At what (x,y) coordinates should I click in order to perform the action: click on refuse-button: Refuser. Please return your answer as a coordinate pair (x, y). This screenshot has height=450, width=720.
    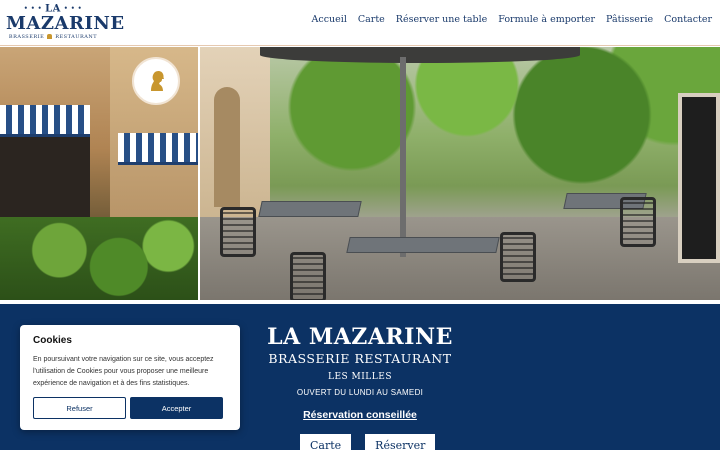
    Looking at the image, I should click on (79, 408).